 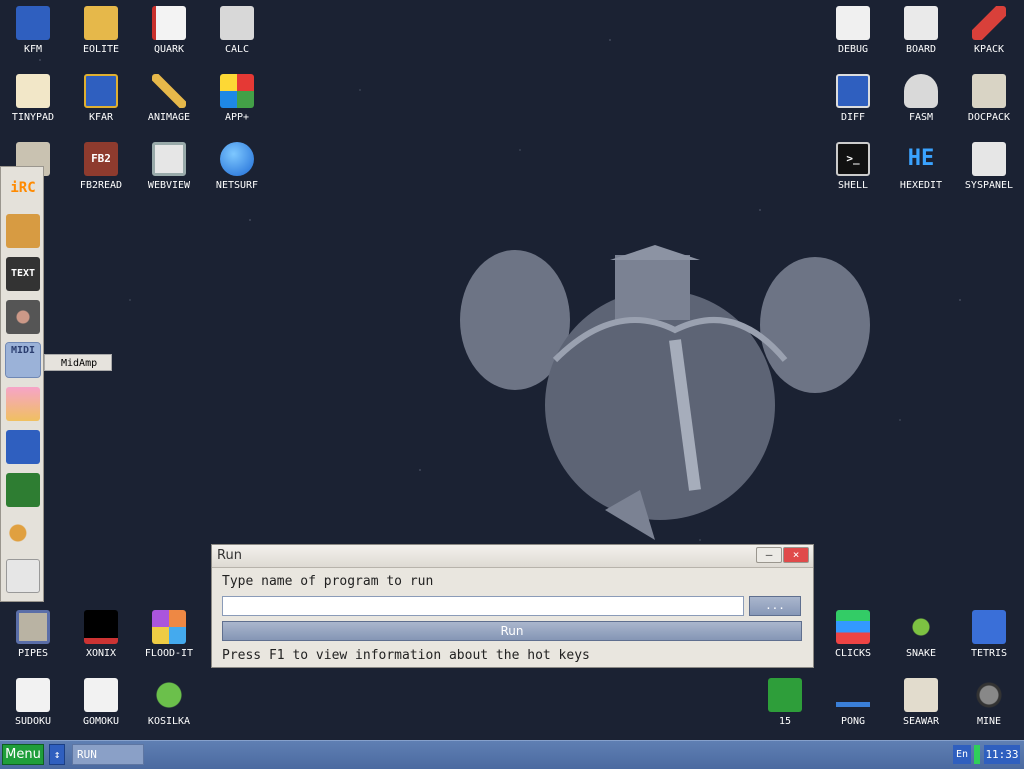 What do you see at coordinates (23, 754) in the screenshot?
I see `menu-button: Menu` at bounding box center [23, 754].